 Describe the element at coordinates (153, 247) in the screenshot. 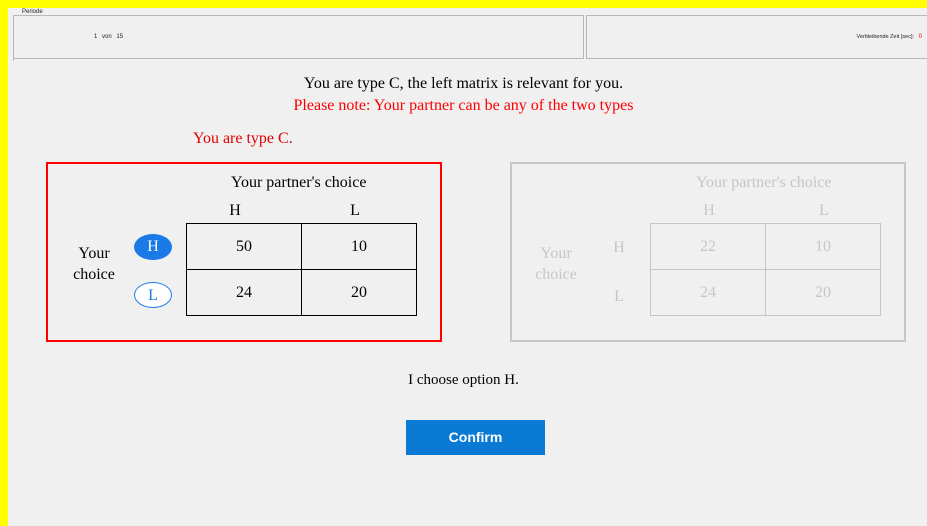

I see `option-h-button: H` at that location.